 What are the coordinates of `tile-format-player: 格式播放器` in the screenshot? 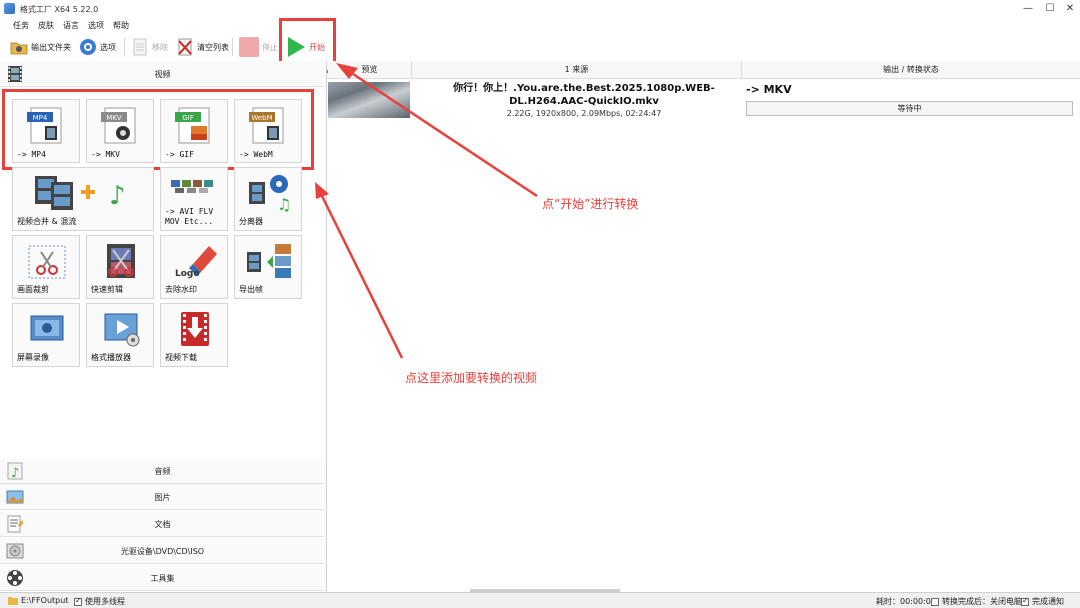 It's located at (120, 335).